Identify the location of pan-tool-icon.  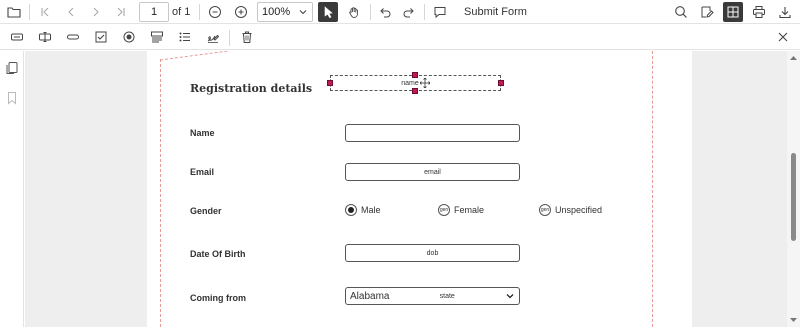
(354, 12).